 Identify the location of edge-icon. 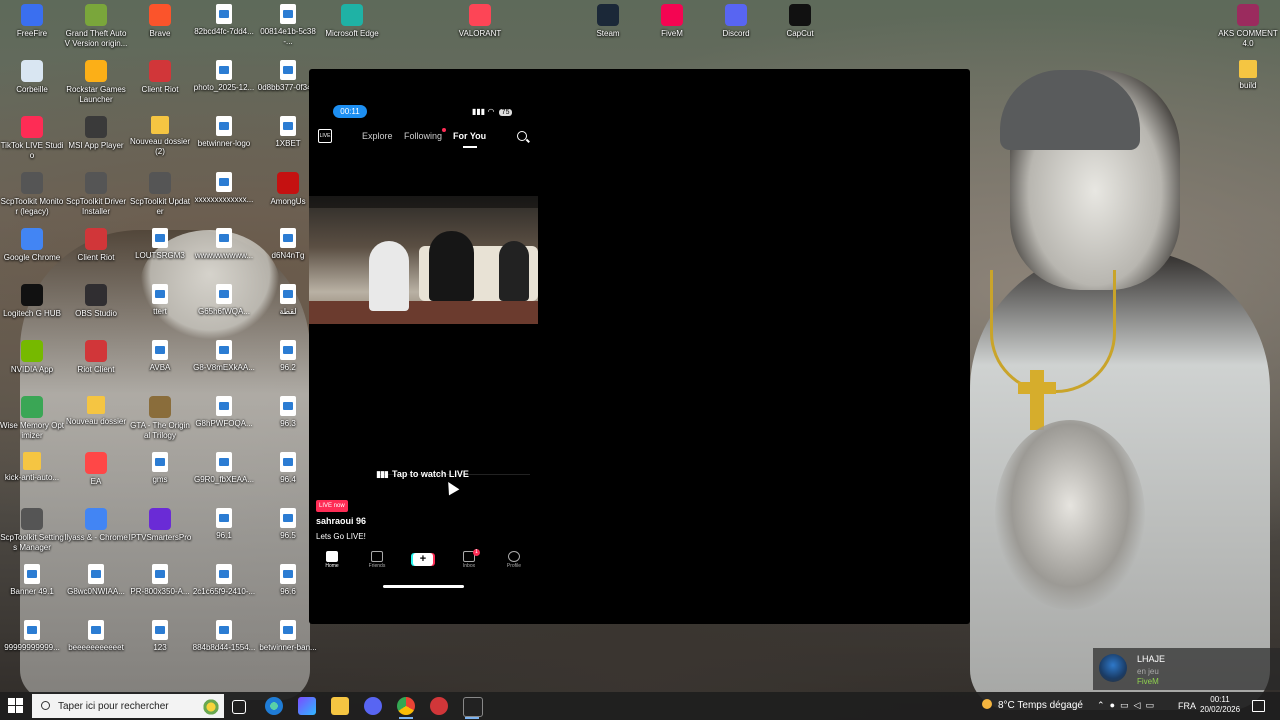
(274, 706).